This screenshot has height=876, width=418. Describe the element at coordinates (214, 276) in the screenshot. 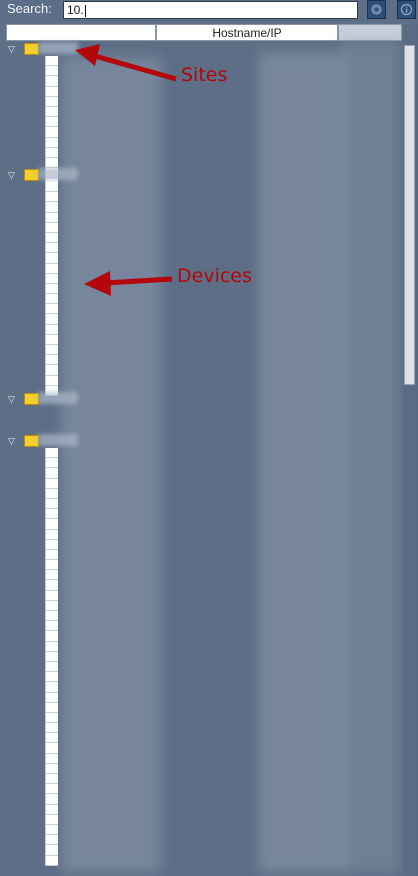

I see `annotation-devices-label: Devices` at that location.